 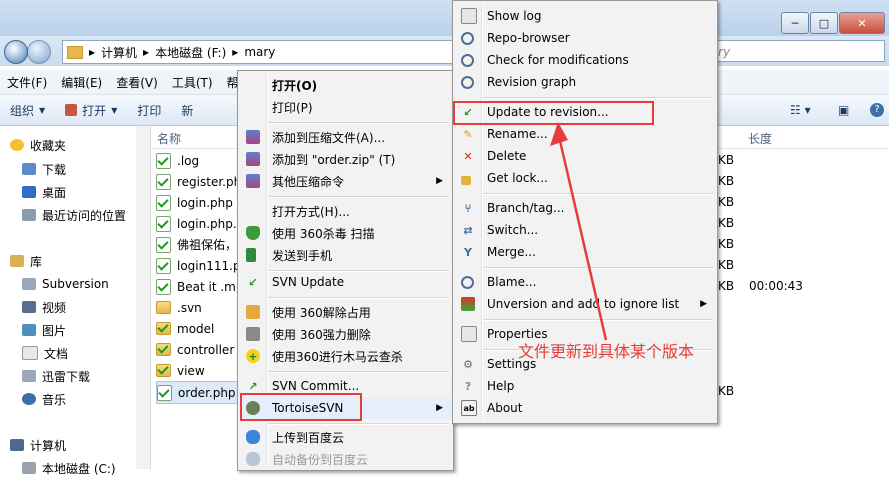 What do you see at coordinates (439, 408) in the screenshot?
I see `submenu-arrow-icon: ▶` at bounding box center [439, 408].